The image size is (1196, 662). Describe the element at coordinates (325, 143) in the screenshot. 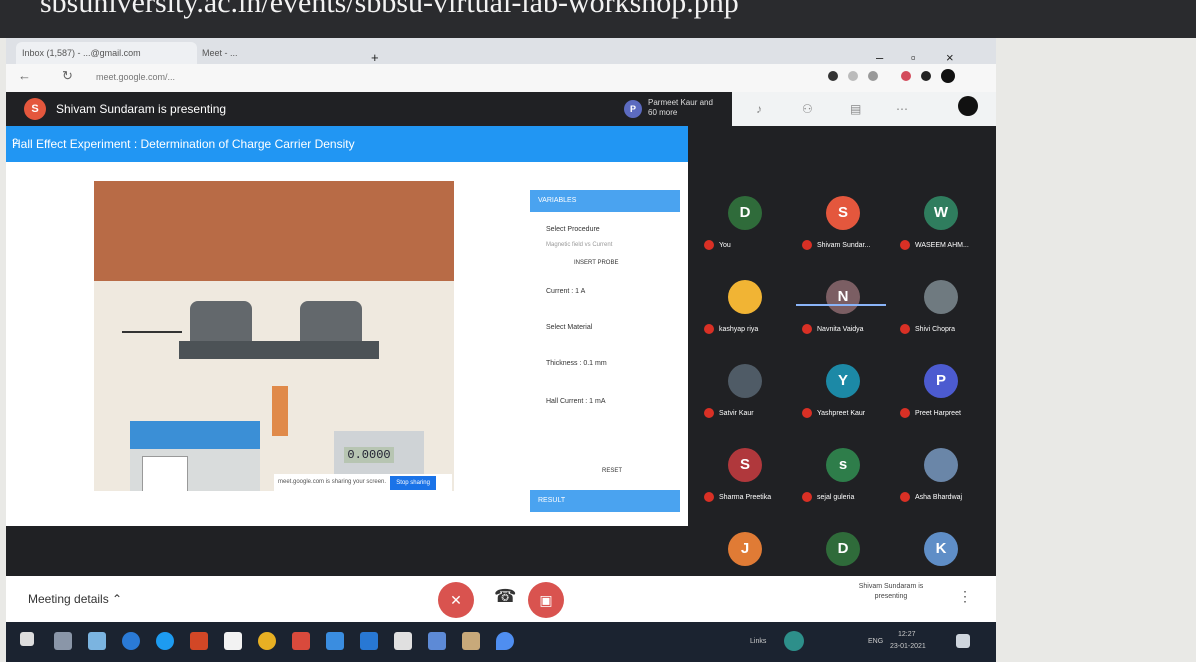

I see `help-icon: ?` at that location.